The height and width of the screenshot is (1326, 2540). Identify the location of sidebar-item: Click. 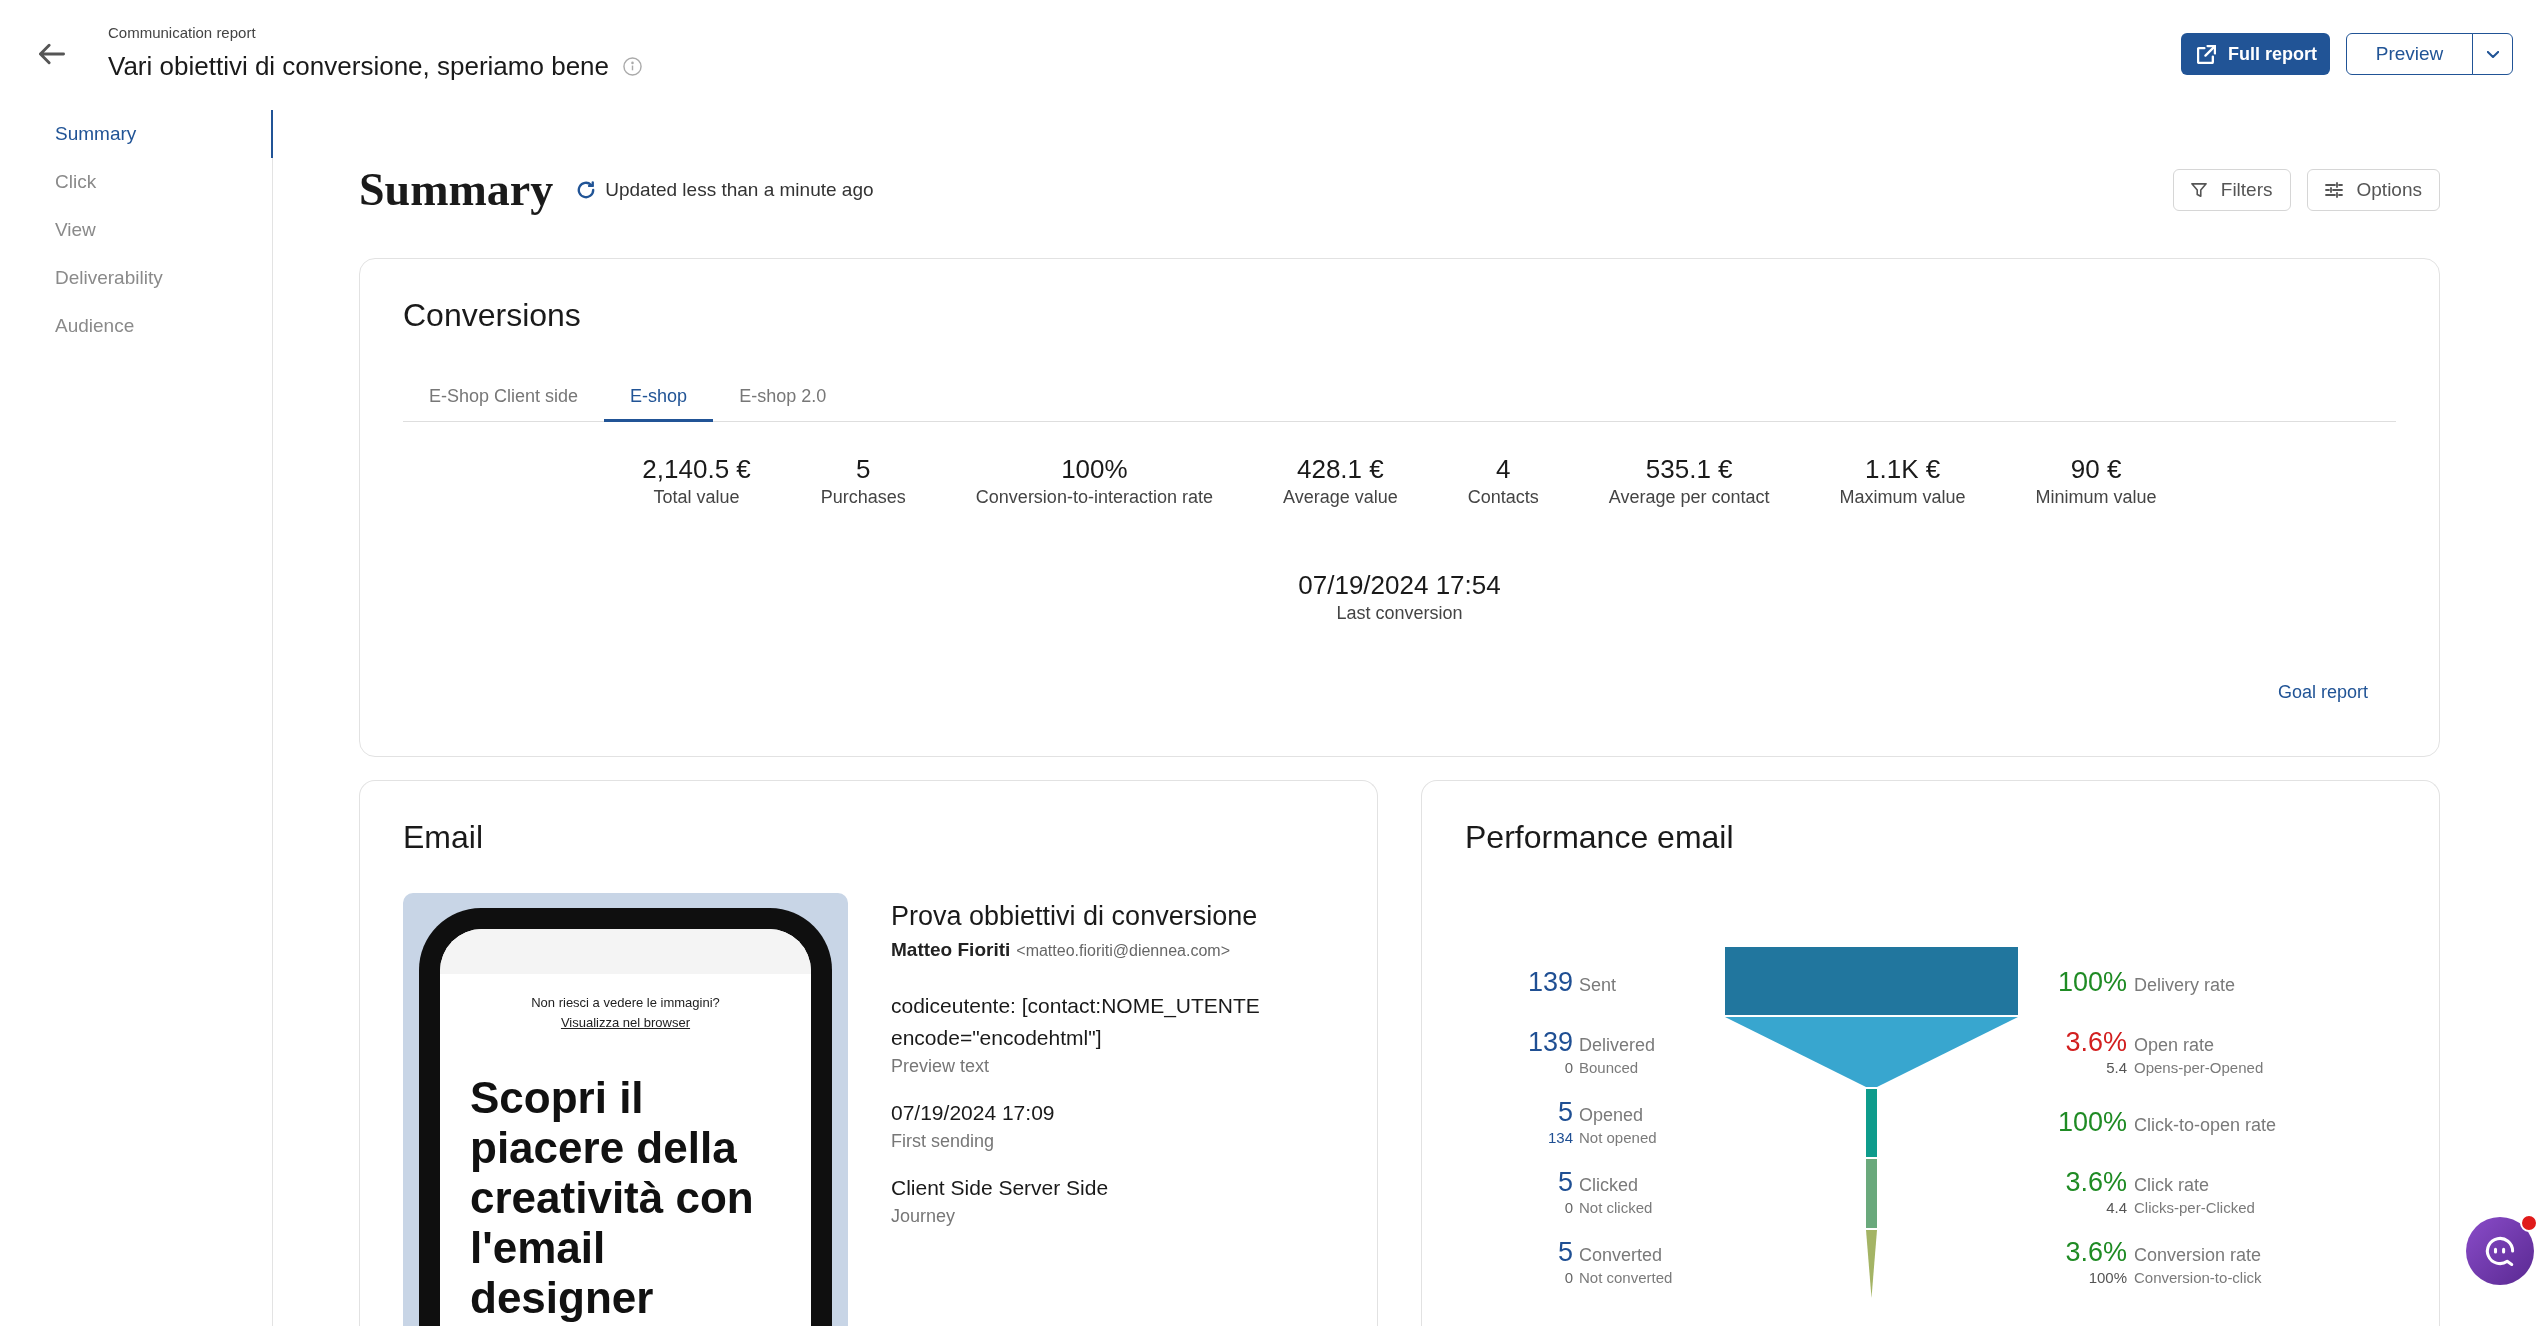
(136, 182).